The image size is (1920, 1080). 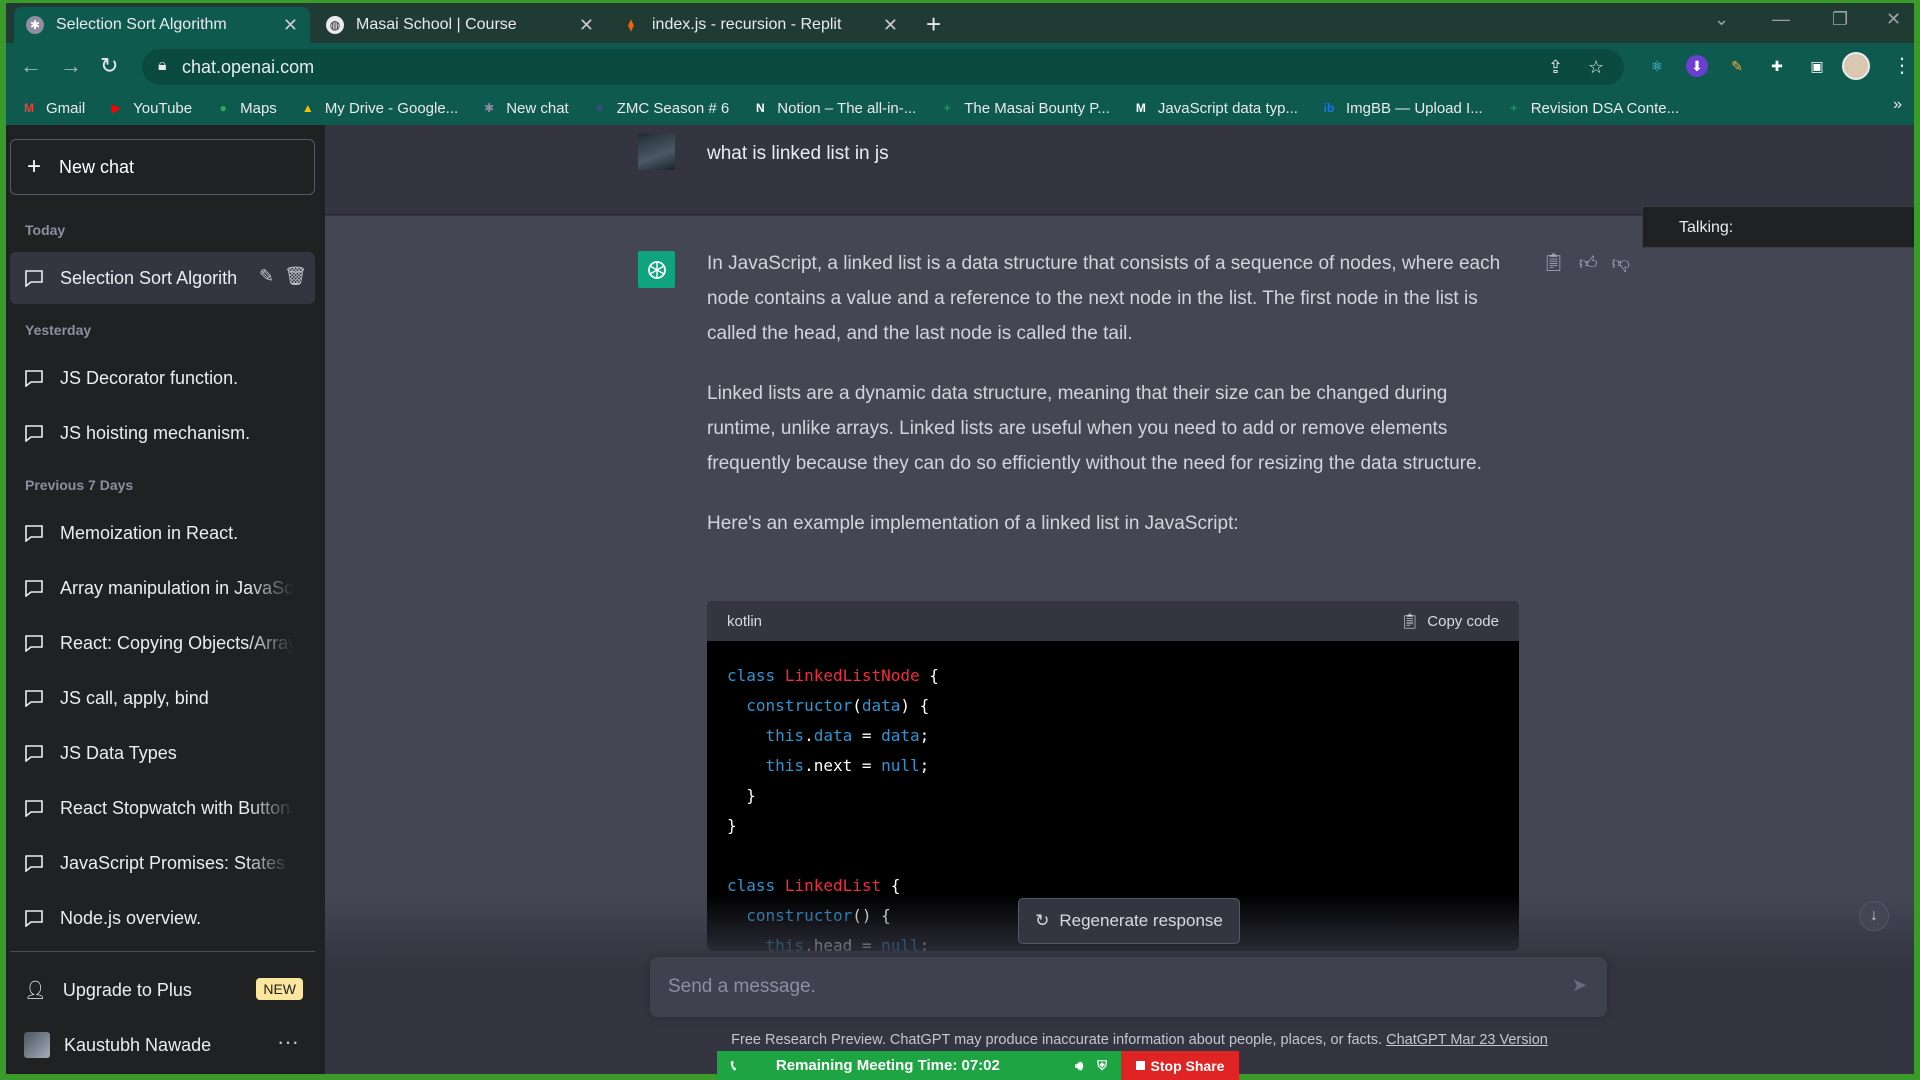 What do you see at coordinates (177, 642) in the screenshot?
I see `sidebar-item-label: React: Copying Objects/Arrays` at bounding box center [177, 642].